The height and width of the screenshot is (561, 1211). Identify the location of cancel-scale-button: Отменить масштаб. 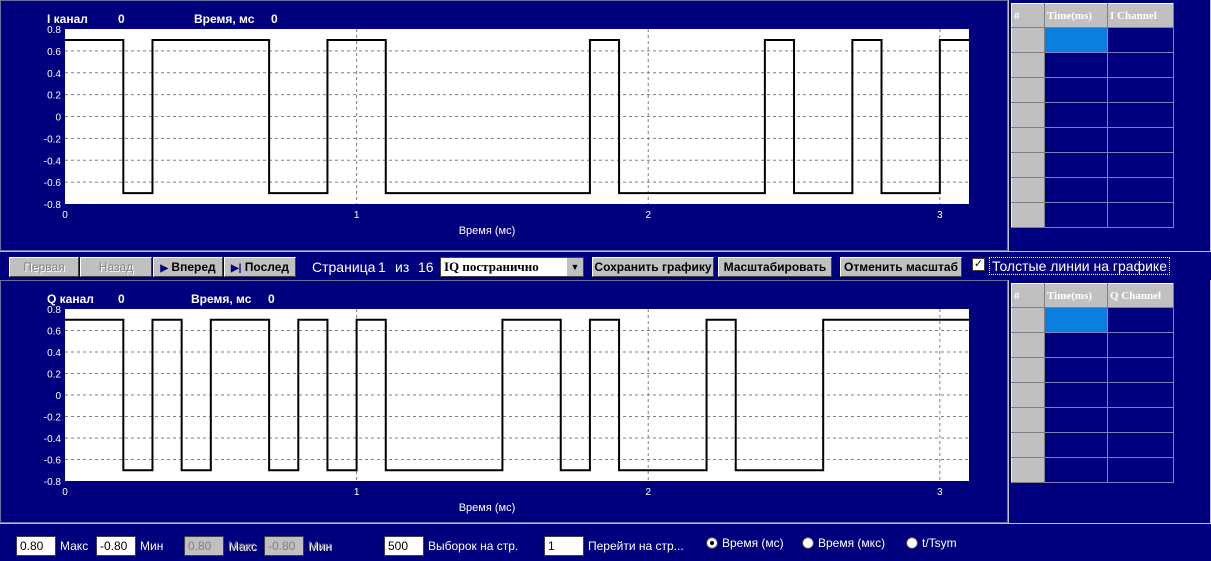
(901, 267).